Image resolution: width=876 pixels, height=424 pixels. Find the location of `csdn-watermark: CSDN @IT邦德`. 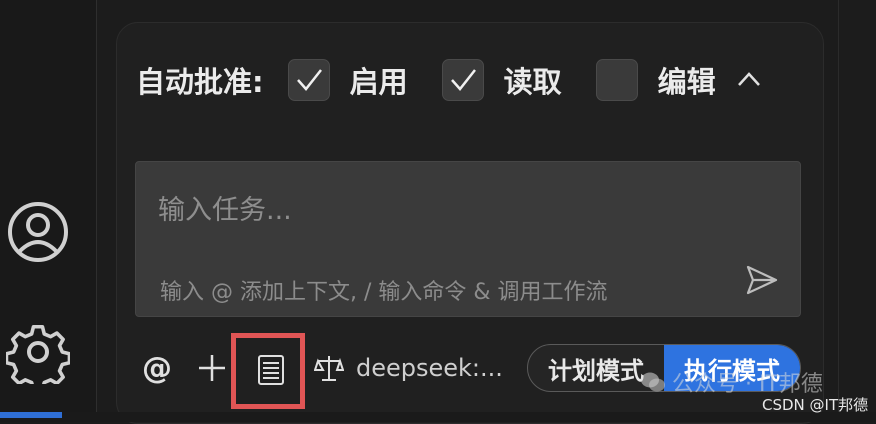

csdn-watermark: CSDN @IT邦德 is located at coordinates (815, 405).